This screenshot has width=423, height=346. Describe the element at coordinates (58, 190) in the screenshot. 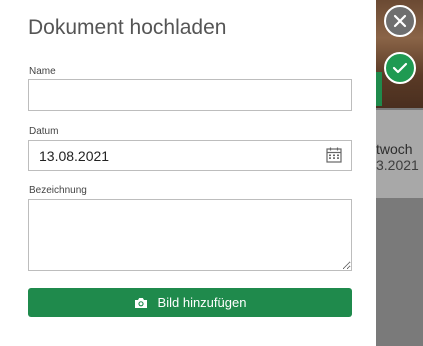

I see `description-label: Bezeichnung` at that location.